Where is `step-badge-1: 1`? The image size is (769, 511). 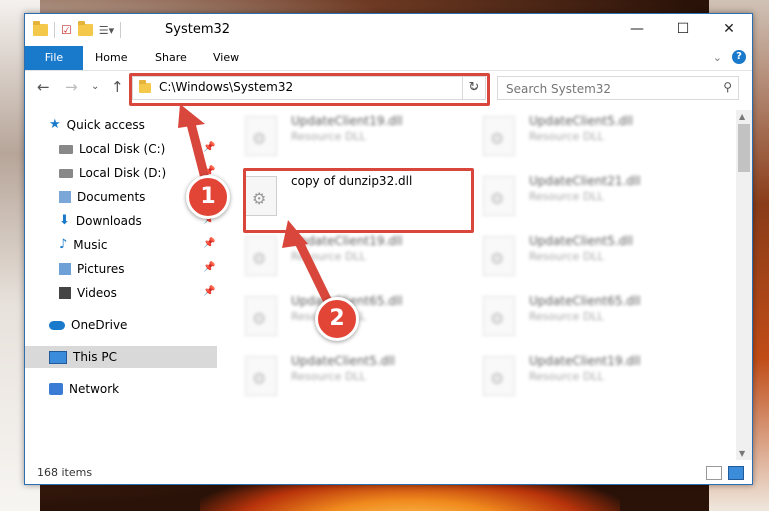 step-badge-1: 1 is located at coordinates (208, 197).